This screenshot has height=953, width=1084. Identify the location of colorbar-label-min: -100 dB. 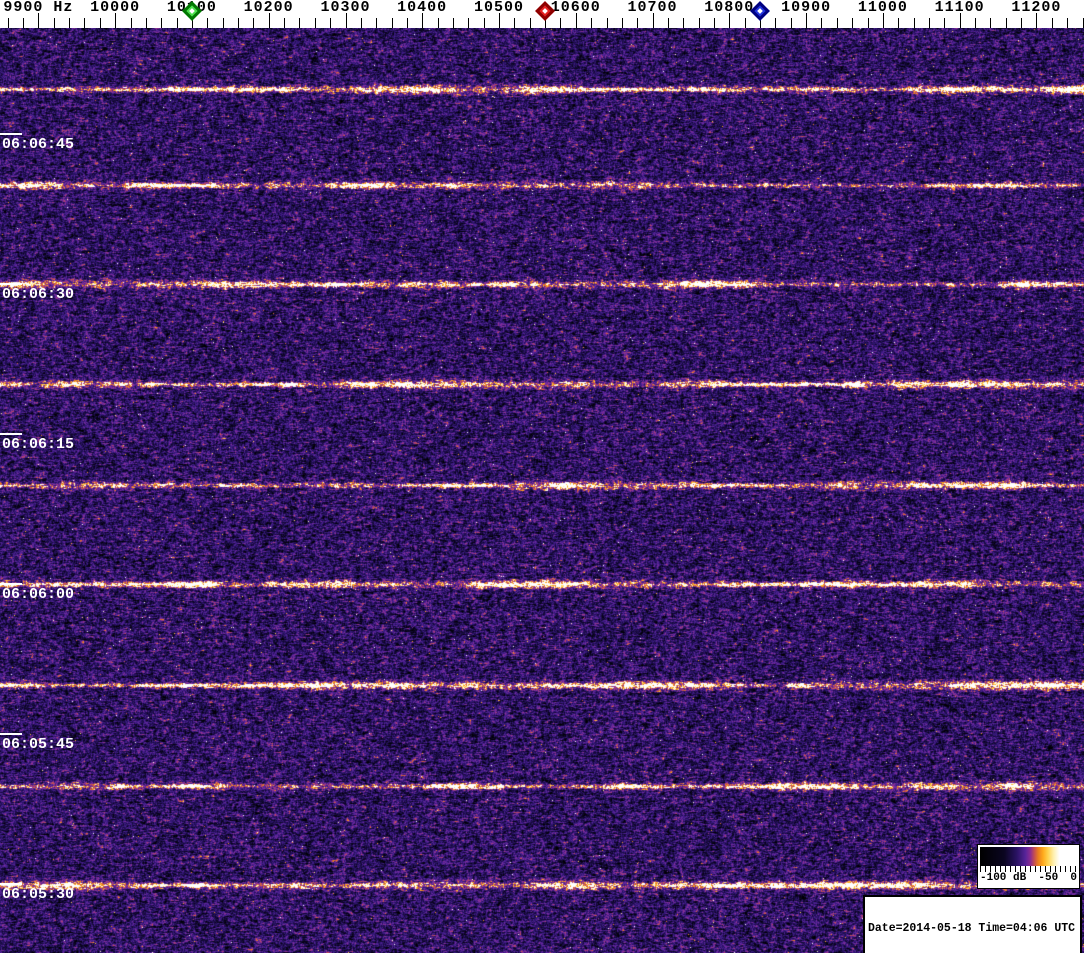
(1003, 878).